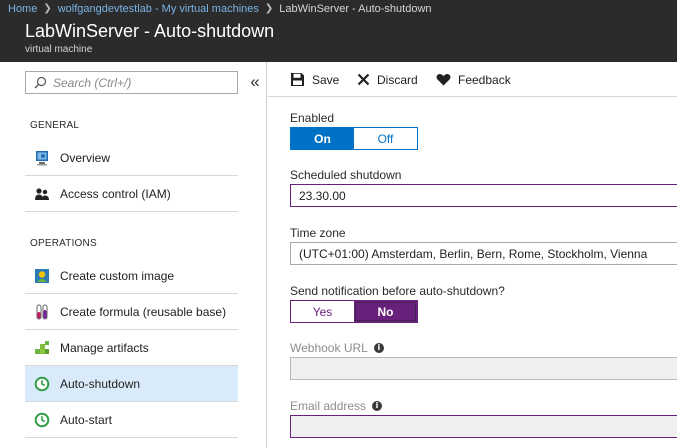 The image size is (677, 448). I want to click on save-label: Save, so click(326, 79).